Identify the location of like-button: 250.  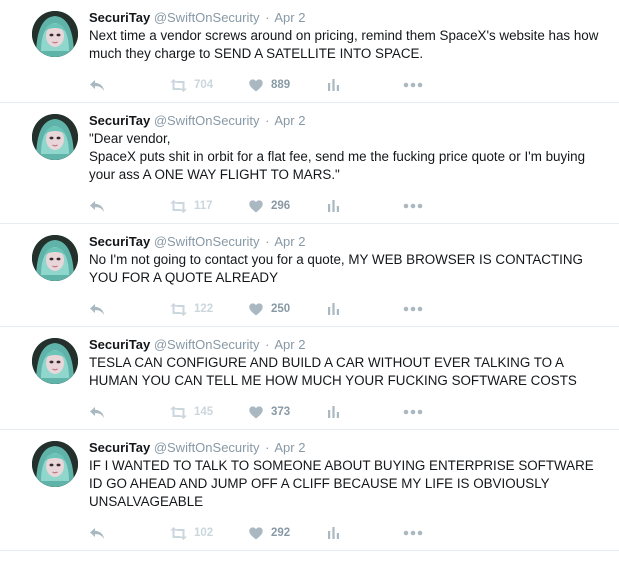
(288, 309).